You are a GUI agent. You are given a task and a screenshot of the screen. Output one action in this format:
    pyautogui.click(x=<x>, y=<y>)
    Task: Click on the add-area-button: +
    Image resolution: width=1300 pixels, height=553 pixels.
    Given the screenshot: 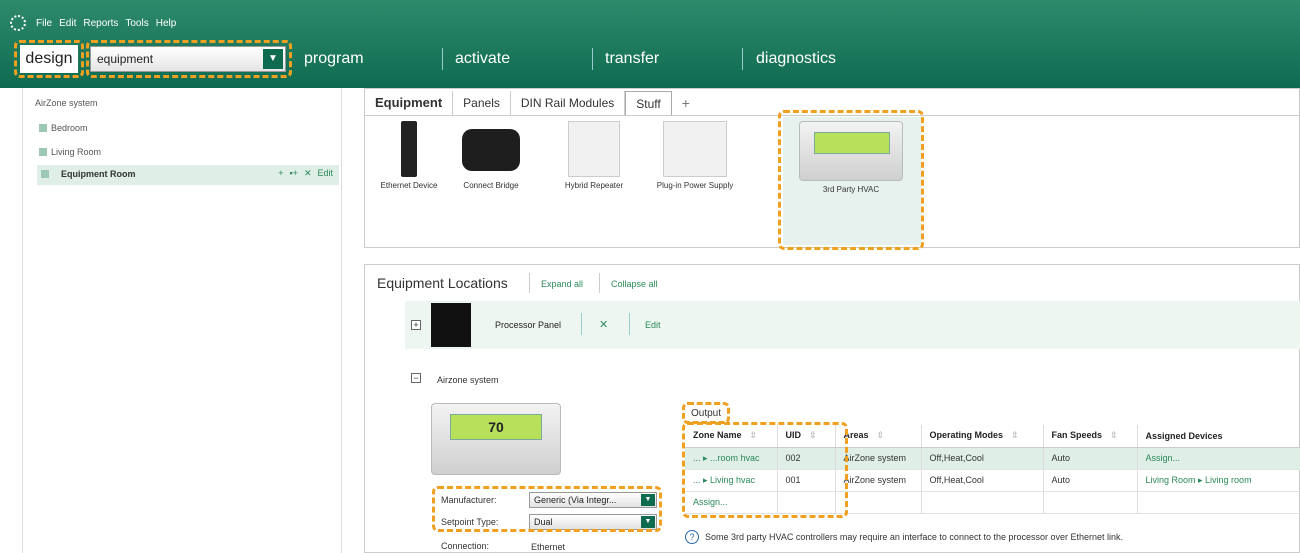 What is the action you would take?
    pyautogui.click(x=280, y=173)
    